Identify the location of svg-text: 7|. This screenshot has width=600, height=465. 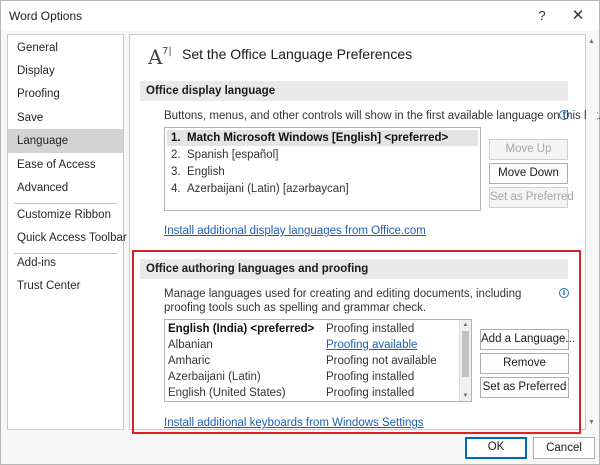
(167, 51).